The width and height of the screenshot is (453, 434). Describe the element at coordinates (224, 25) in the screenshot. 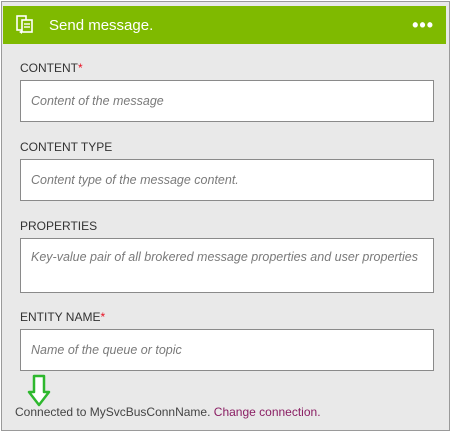

I see `card-header: Send message. •••` at that location.